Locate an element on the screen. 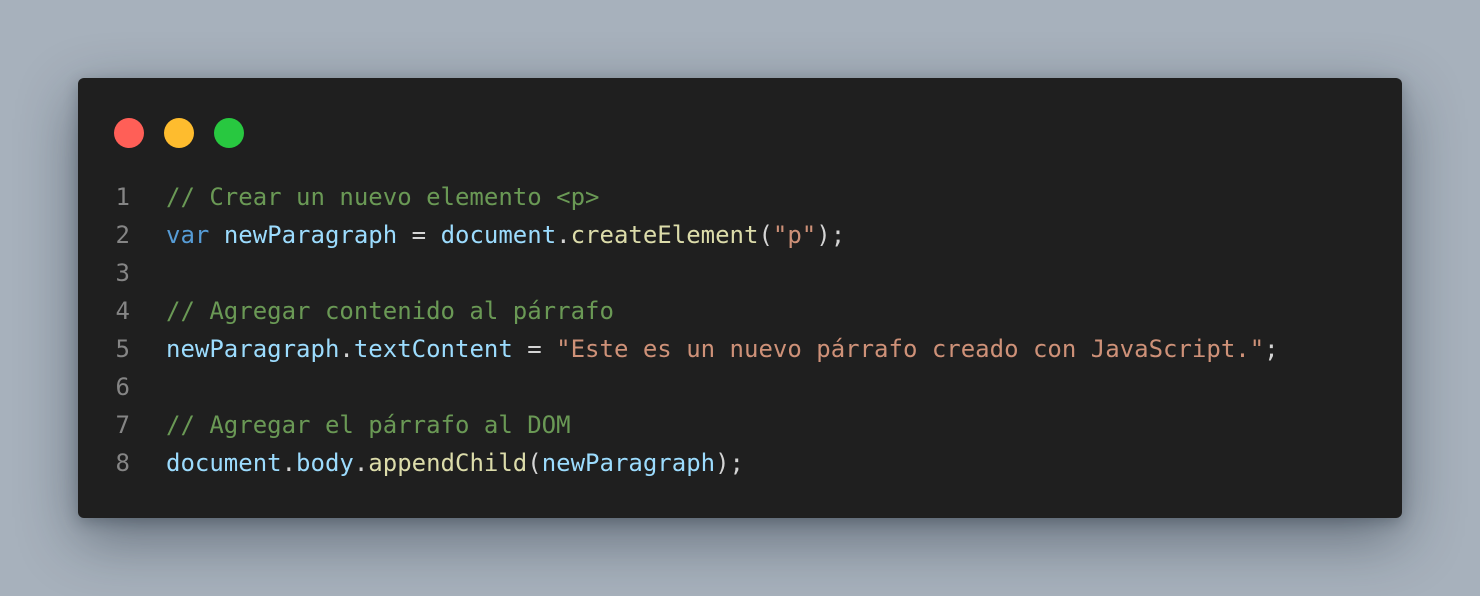  line-source: // Agregar contenido al párrafo is located at coordinates (390, 311).